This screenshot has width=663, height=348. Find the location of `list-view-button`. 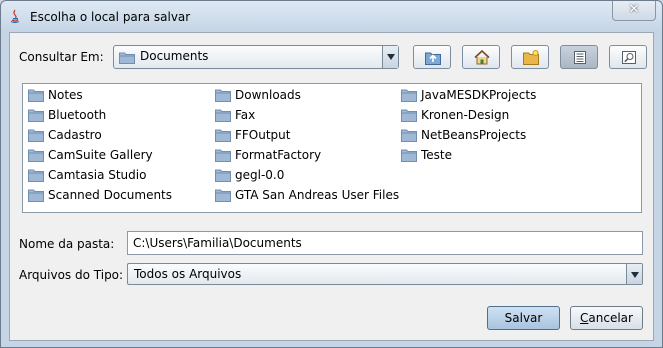

list-view-button is located at coordinates (579, 57).